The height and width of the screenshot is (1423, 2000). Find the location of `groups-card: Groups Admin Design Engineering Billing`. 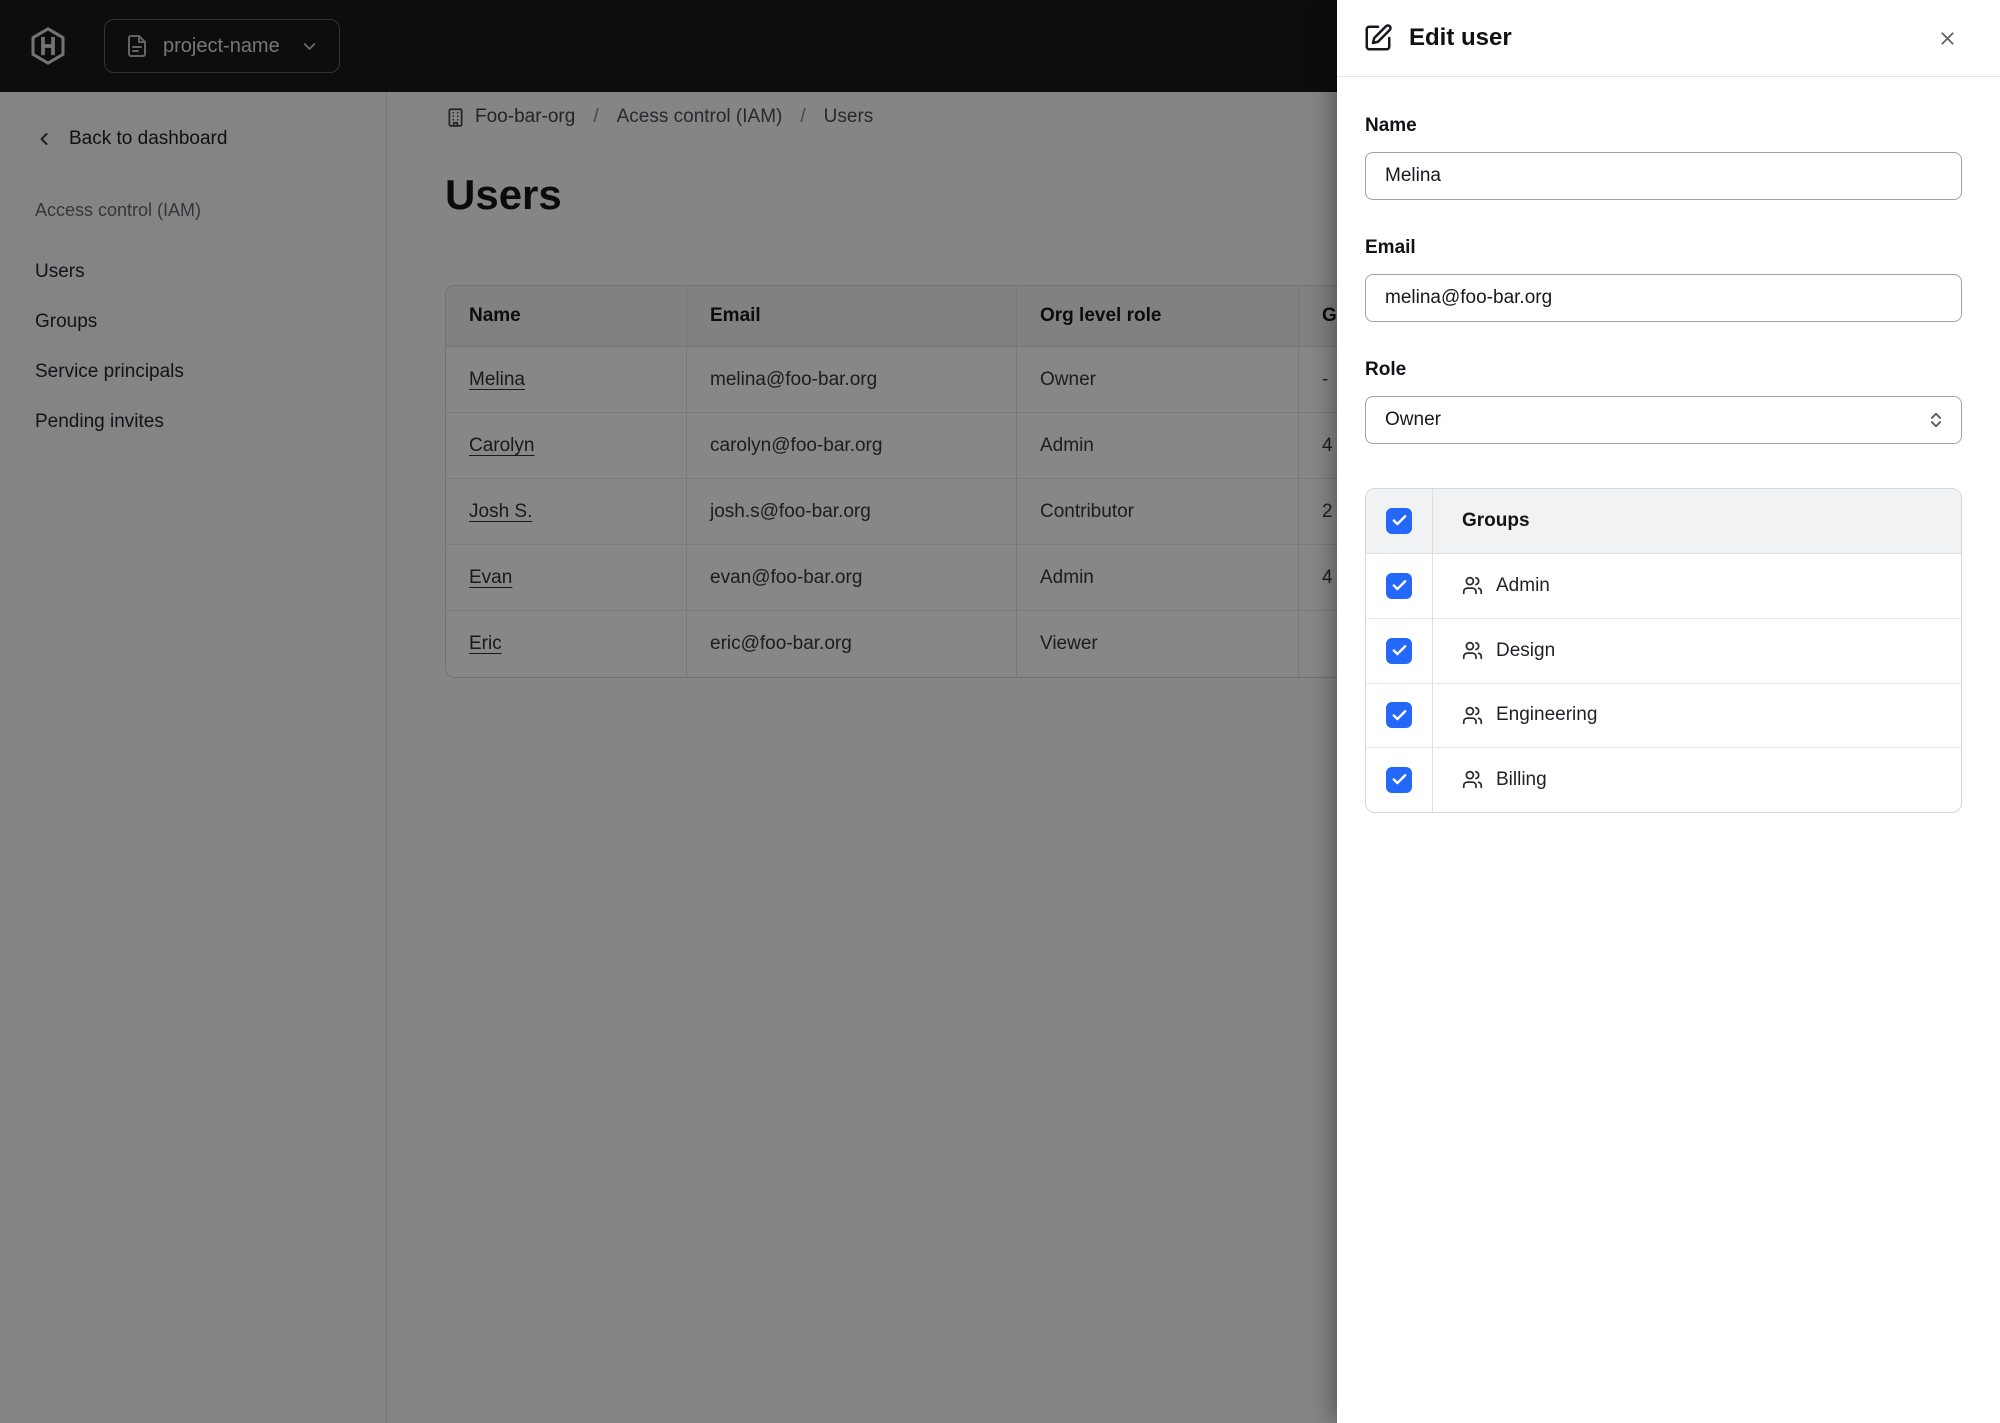

groups-card: Groups Admin Design Engineering Billing is located at coordinates (1663, 650).